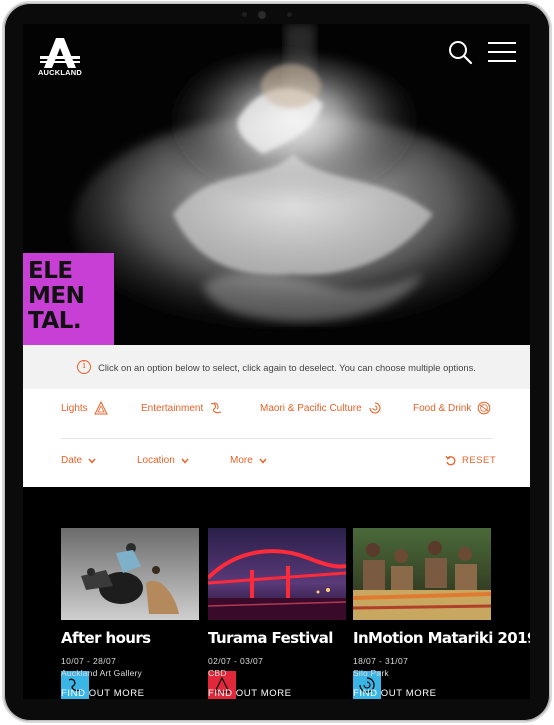 This screenshot has height=725, width=554. What do you see at coordinates (460, 52) in the screenshot?
I see `search-icon` at bounding box center [460, 52].